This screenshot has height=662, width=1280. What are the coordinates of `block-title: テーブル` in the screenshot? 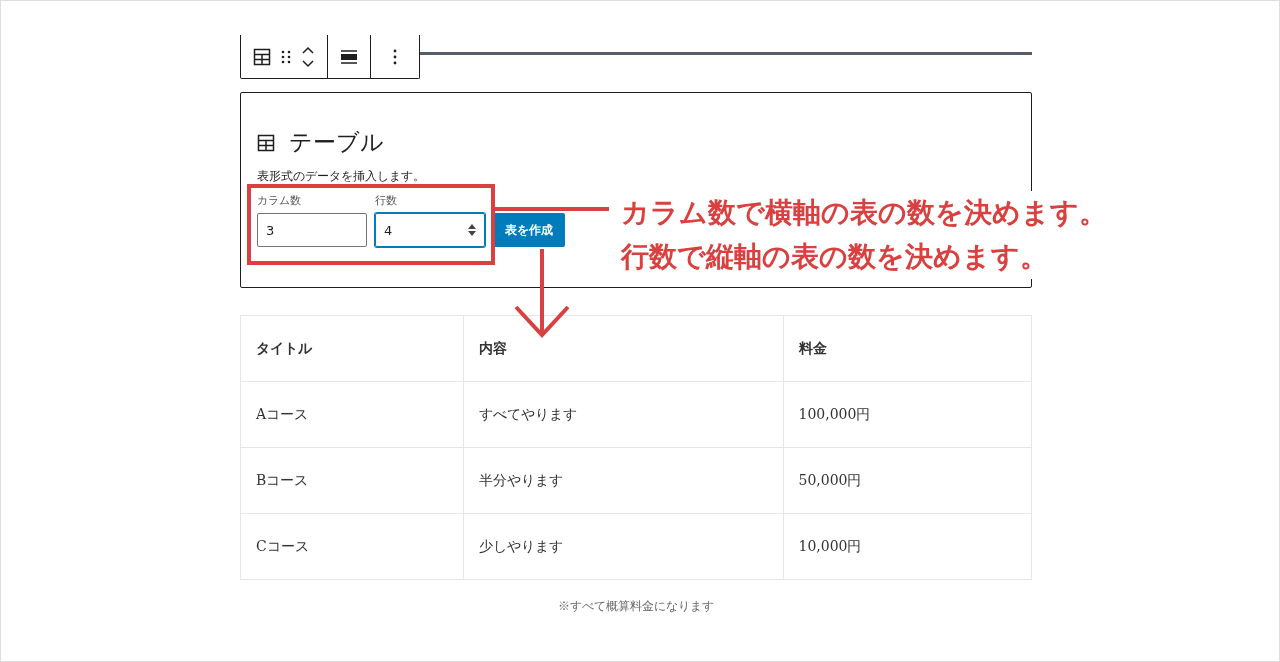 It's located at (336, 142).